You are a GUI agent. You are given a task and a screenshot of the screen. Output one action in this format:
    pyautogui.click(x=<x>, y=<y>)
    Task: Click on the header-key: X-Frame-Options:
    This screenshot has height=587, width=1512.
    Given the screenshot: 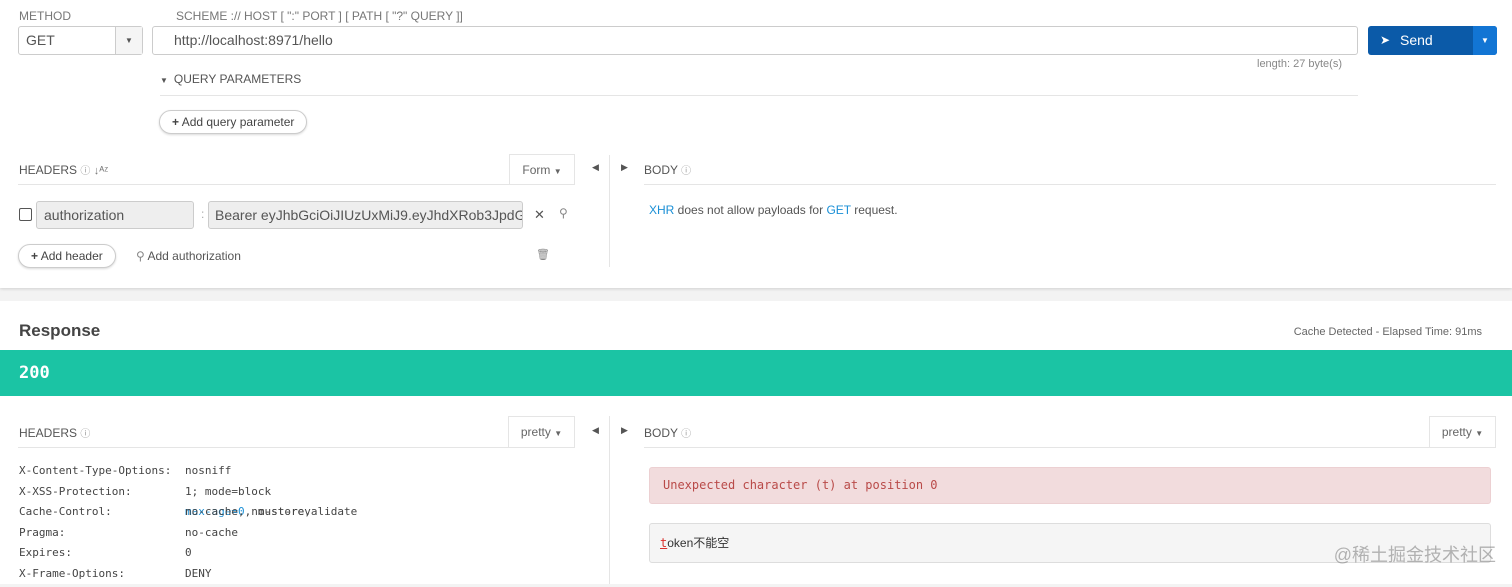 What is the action you would take?
    pyautogui.click(x=72, y=573)
    